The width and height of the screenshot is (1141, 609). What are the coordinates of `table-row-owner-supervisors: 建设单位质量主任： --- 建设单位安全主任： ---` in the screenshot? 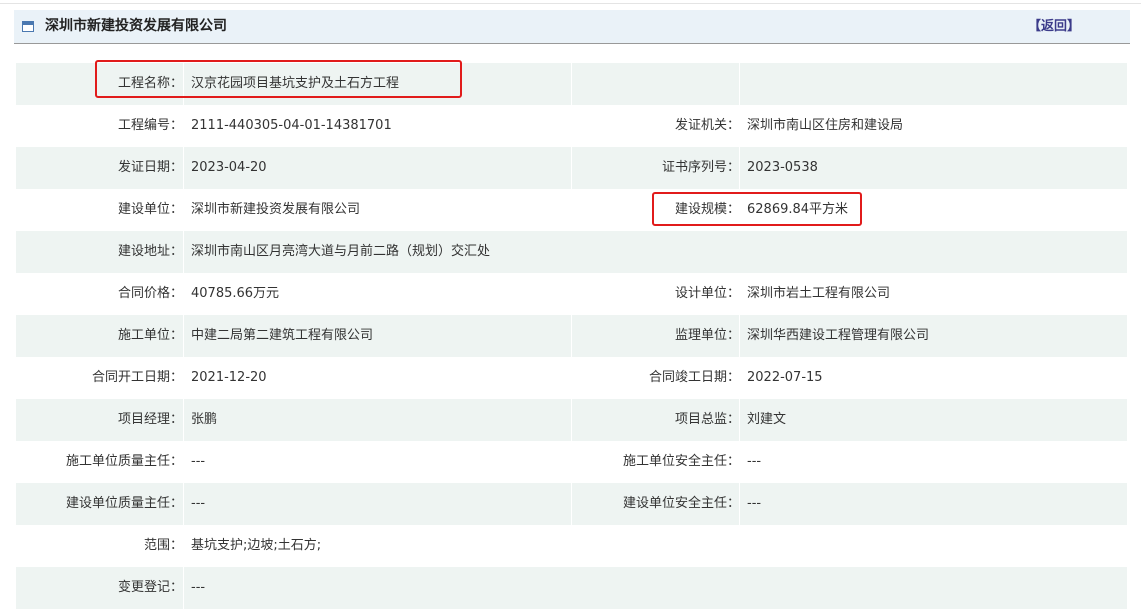 It's located at (571, 504).